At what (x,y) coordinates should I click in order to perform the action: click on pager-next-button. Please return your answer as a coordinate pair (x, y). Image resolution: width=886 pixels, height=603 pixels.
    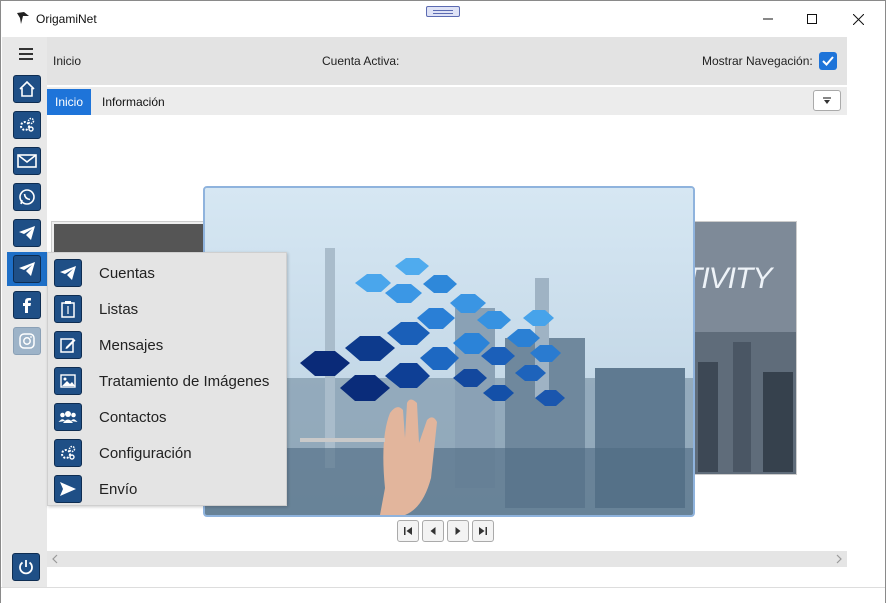
    Looking at the image, I should click on (458, 531).